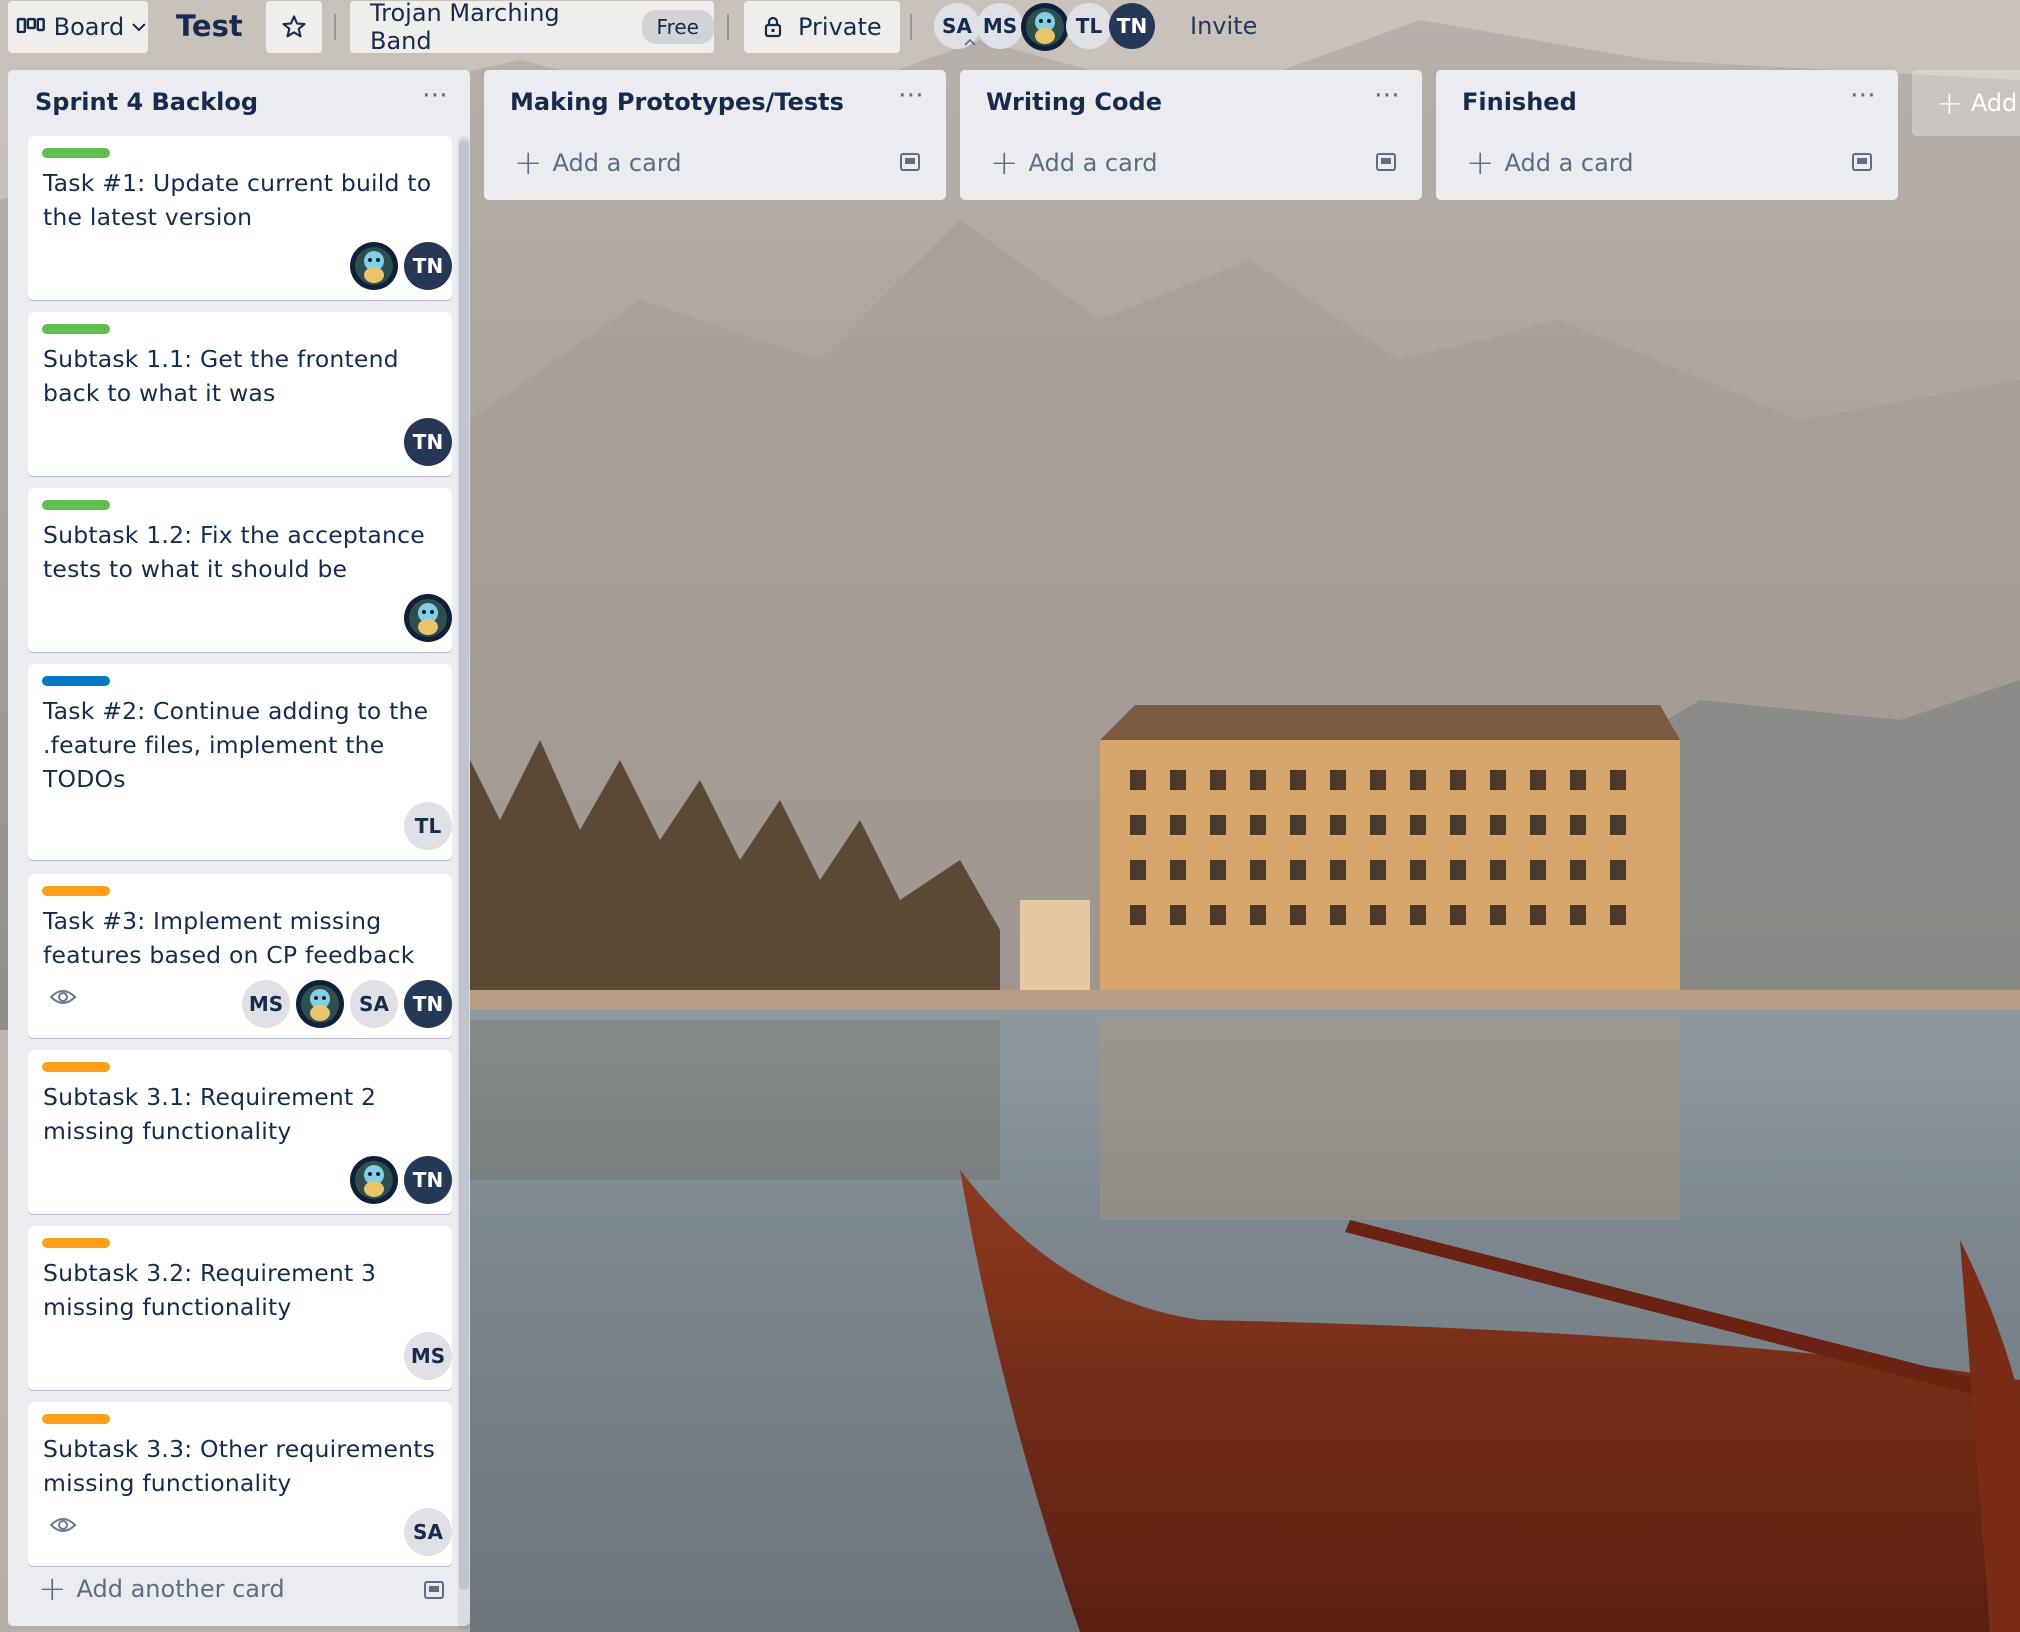 The width and height of the screenshot is (2020, 1632). What do you see at coordinates (1667, 135) in the screenshot?
I see `list-finished: Finished ⋯ + Add a card` at bounding box center [1667, 135].